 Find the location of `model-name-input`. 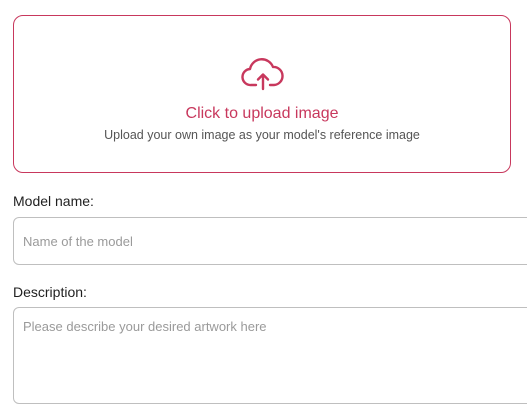

model-name-input is located at coordinates (270, 241).